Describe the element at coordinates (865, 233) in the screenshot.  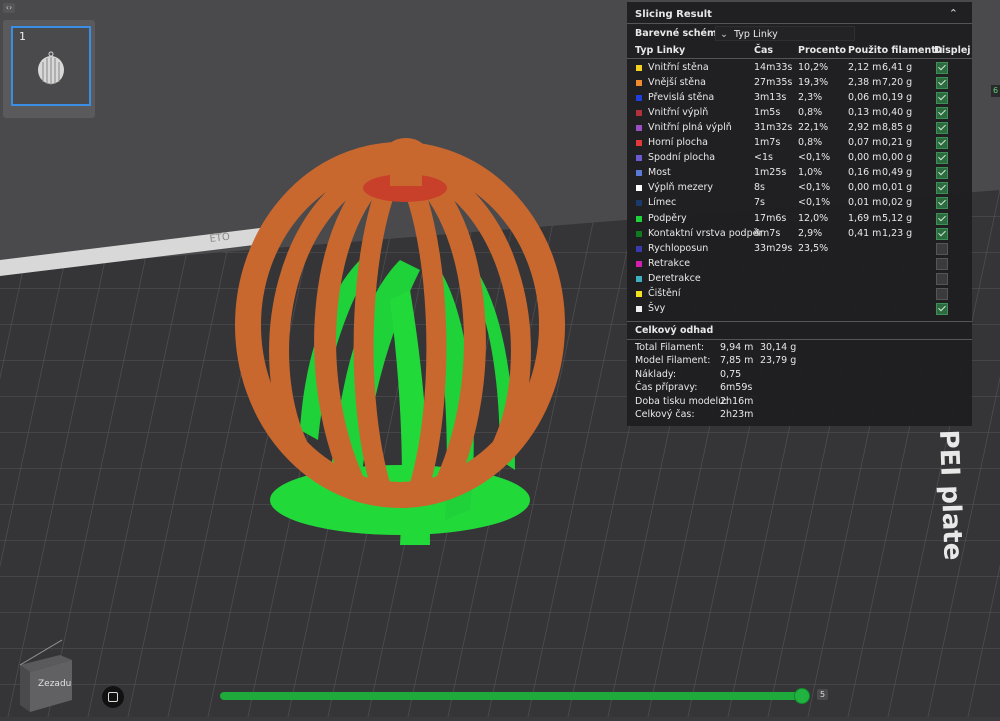
I see `line-type-length: 0,41 m` at that location.